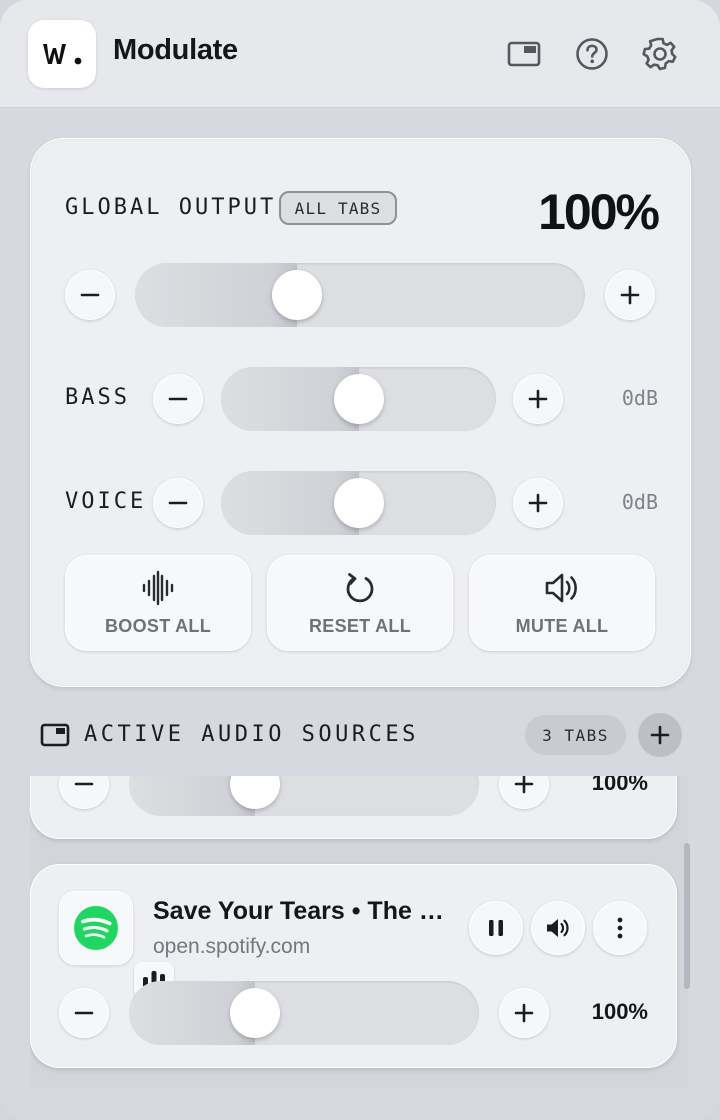 The width and height of the screenshot is (720, 1120). I want to click on add-source-button, so click(660, 735).